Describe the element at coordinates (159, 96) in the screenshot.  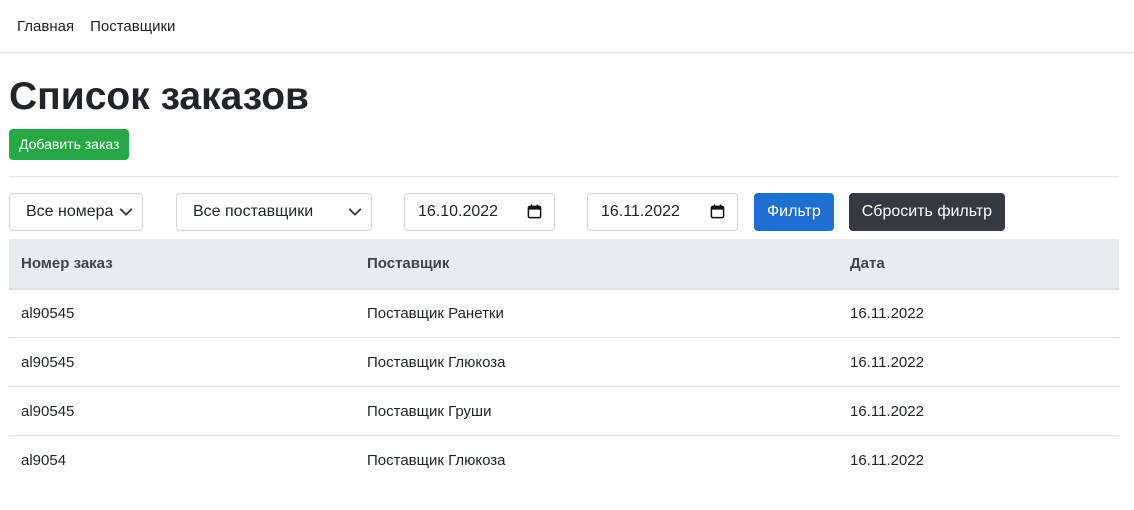
I see `page-title: Список заказов` at that location.